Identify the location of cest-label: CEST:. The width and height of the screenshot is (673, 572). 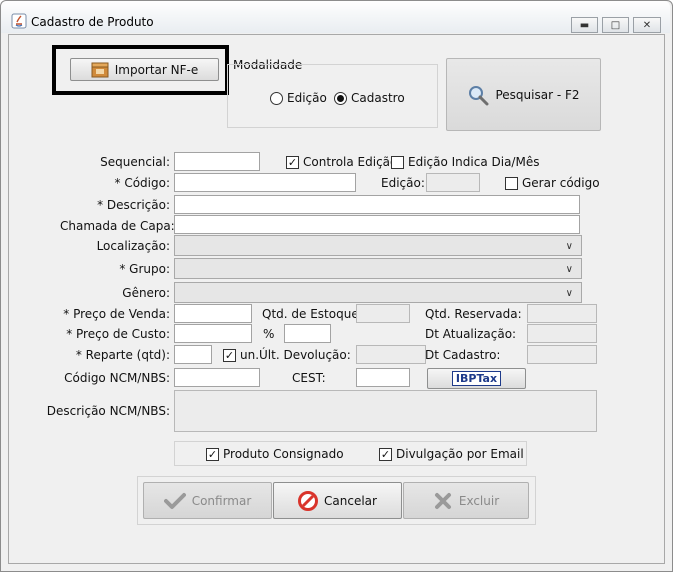
(309, 378).